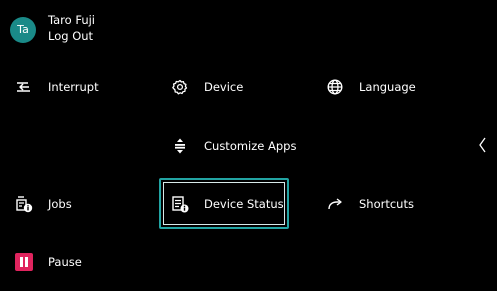 Image resolution: width=497 pixels, height=291 pixels. I want to click on language-label: Language, so click(387, 87).